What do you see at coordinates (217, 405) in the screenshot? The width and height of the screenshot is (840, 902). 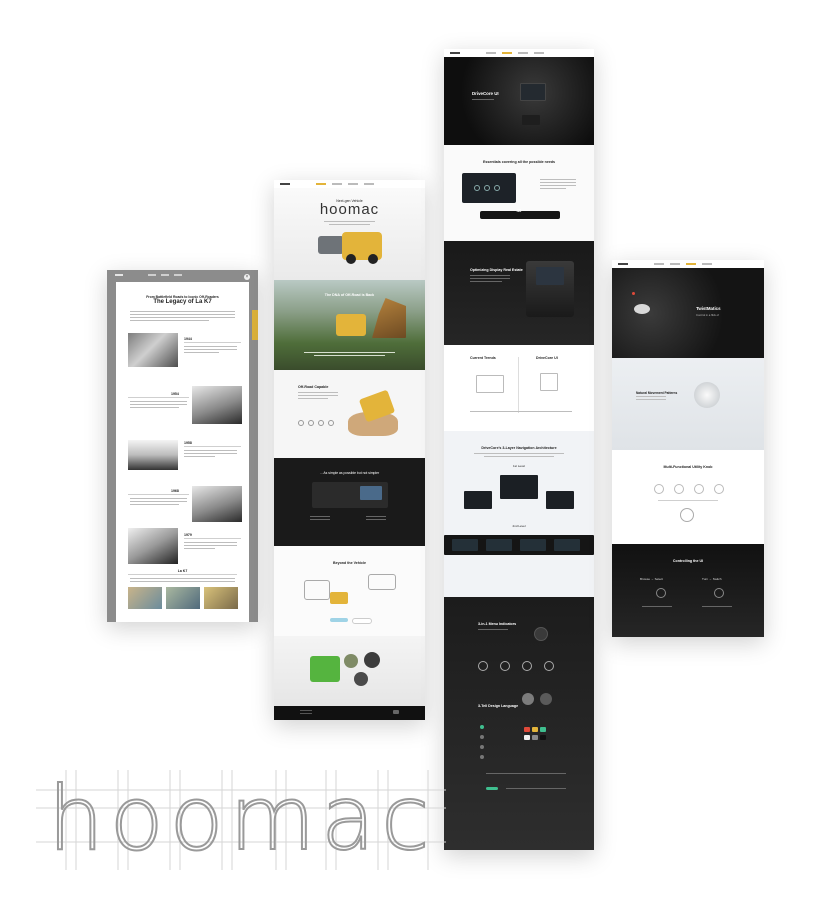 I see `legacy-photo-1954` at bounding box center [217, 405].